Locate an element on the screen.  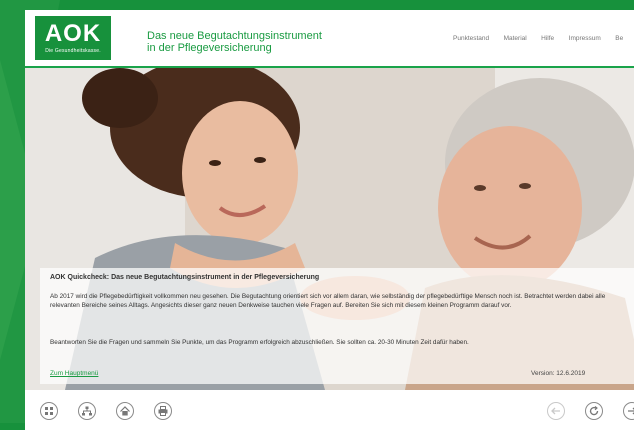
forward-button is located at coordinates (628, 411).